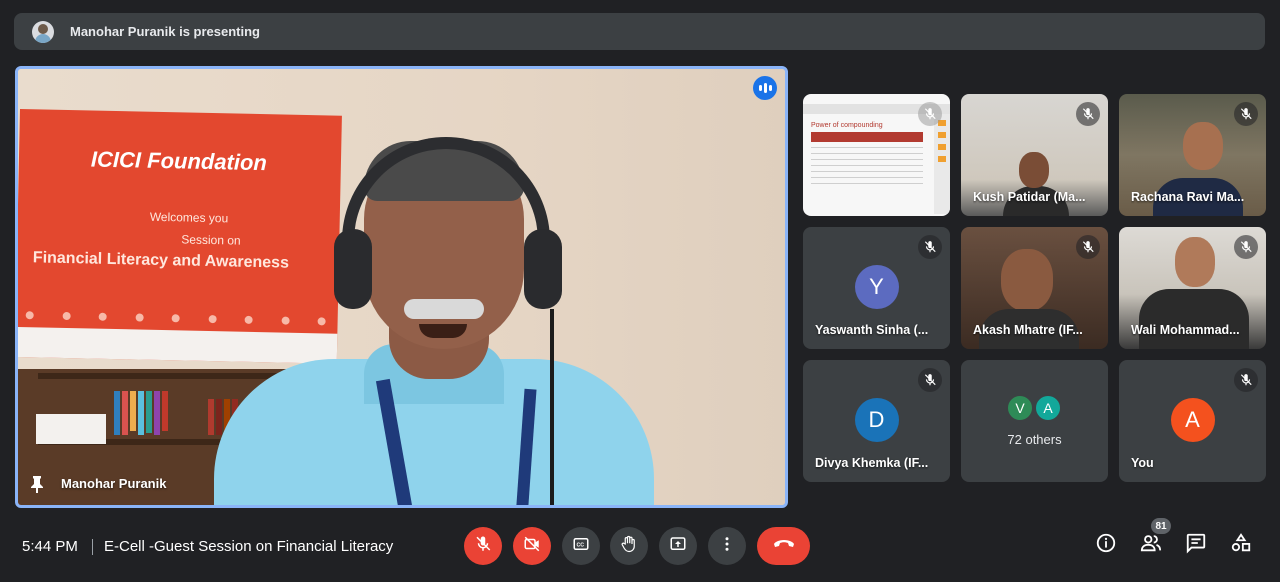  I want to click on presenting-text: Manohar Puranik is presenting, so click(165, 31).